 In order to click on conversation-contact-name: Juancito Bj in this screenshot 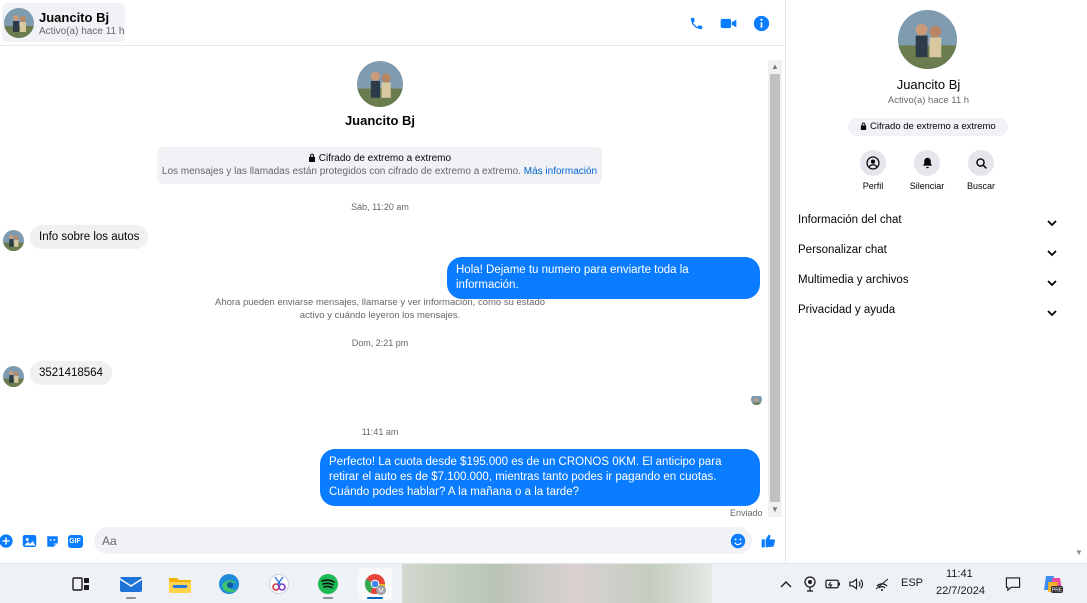, I will do `click(380, 120)`.